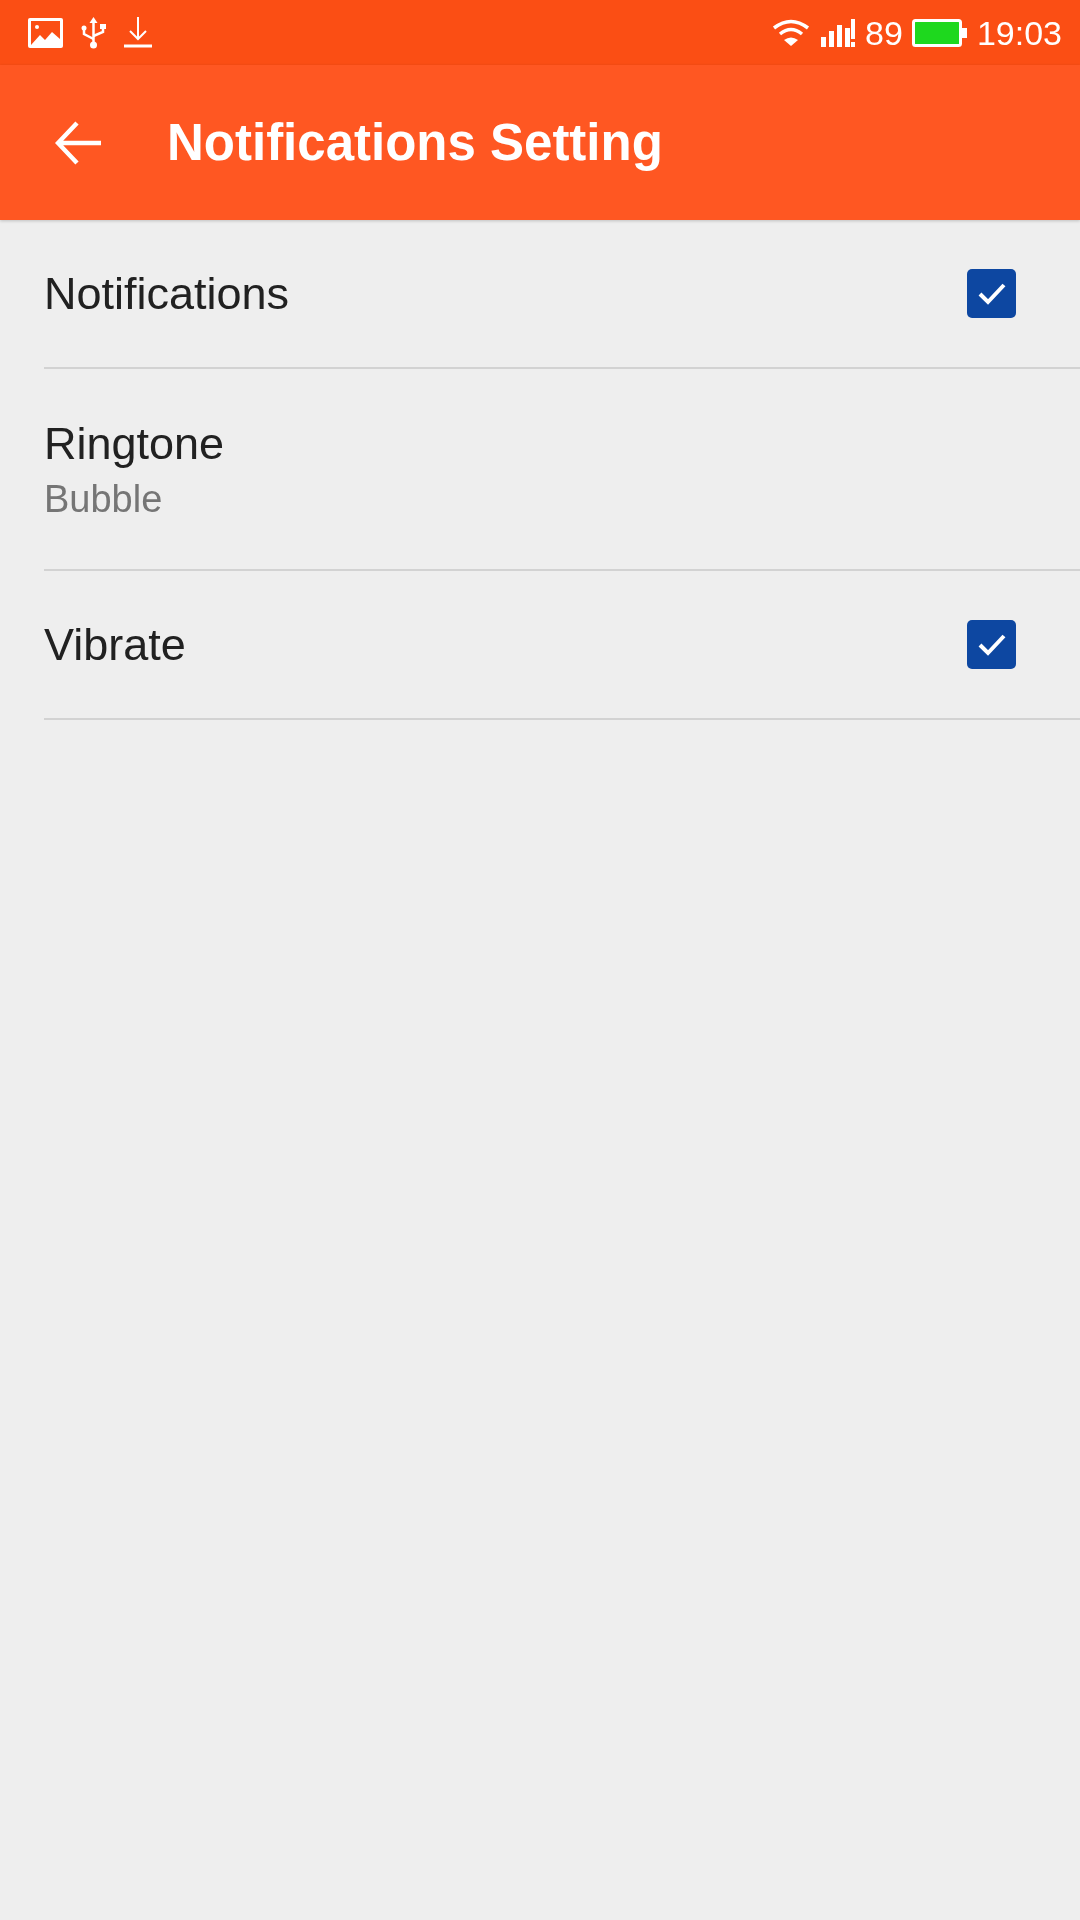  I want to click on back-arrow-icon, so click(77, 142).